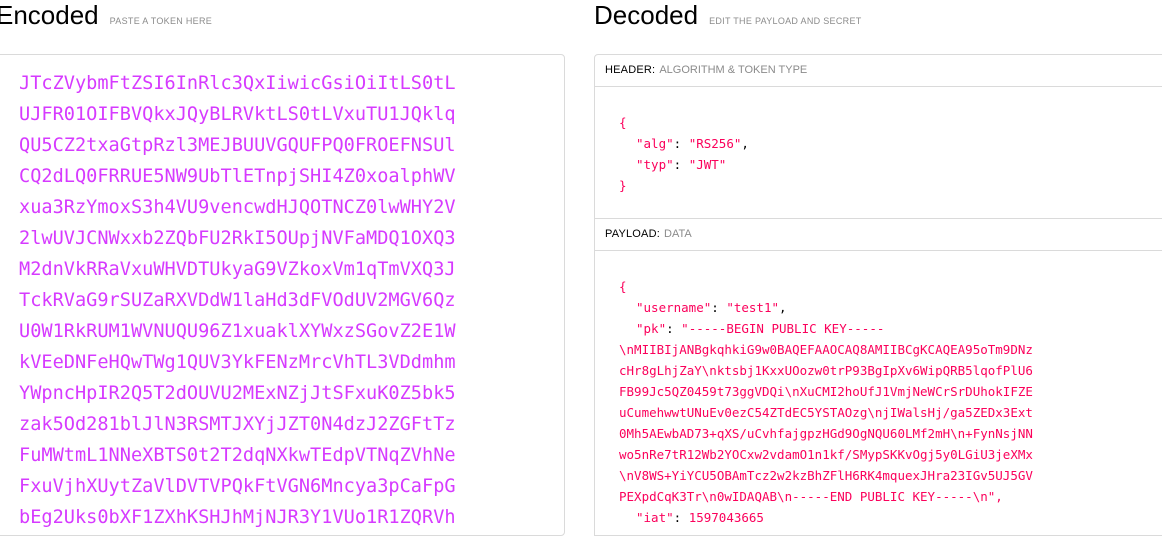  I want to click on header-typ-key: "typ", so click(655, 164).